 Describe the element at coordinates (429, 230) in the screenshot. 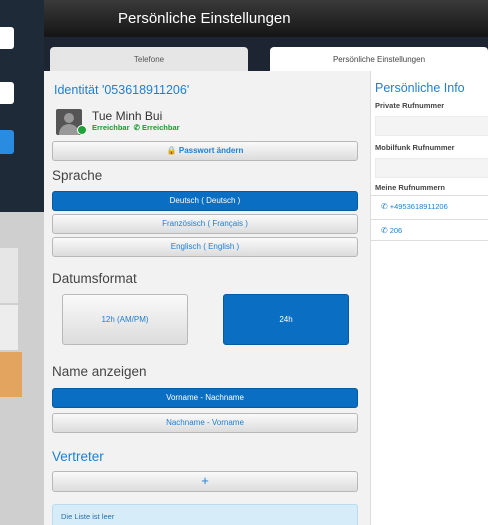

I see `my-number-item: ✆ 206` at that location.